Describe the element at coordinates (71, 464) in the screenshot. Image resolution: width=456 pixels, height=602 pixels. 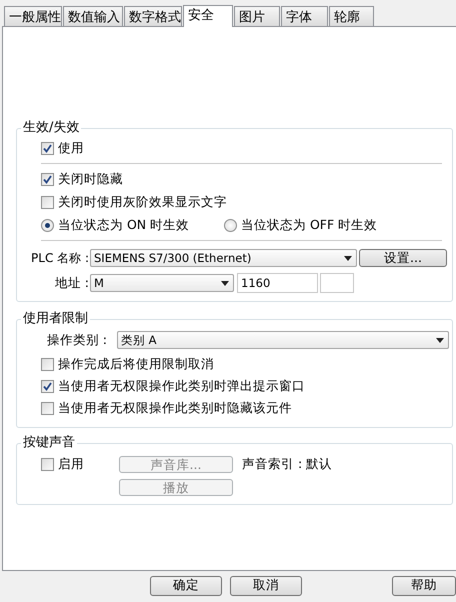
I see `checkbox-label: 启用` at that location.